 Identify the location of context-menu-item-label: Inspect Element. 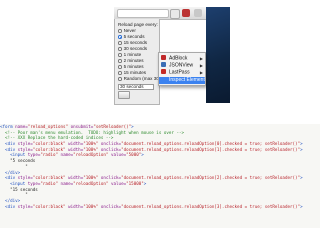
(187, 80).